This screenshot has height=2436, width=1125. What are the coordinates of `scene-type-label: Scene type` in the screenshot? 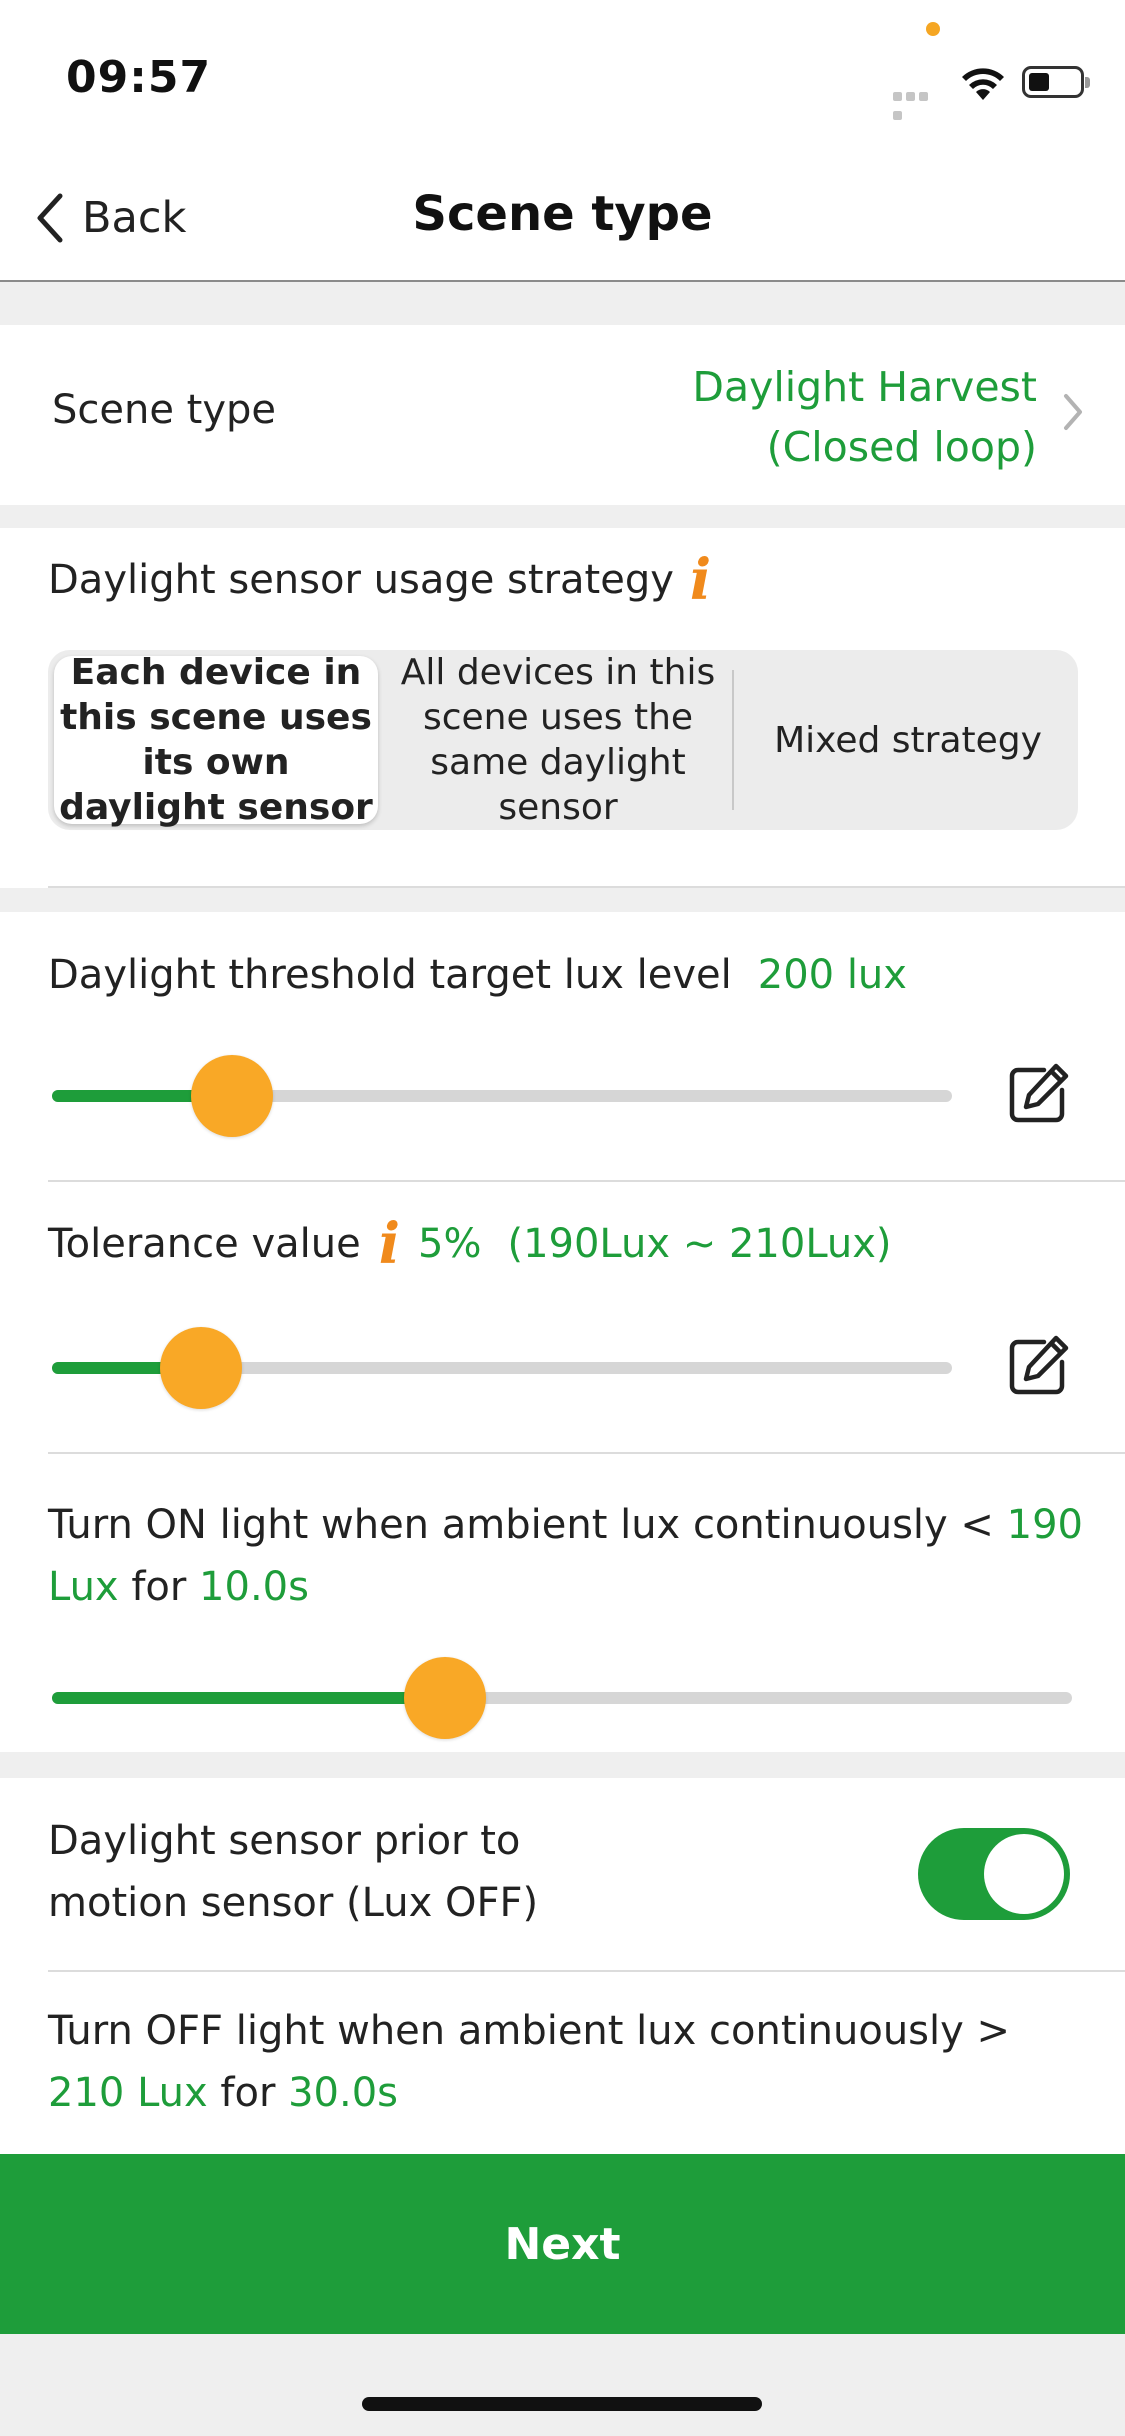 It's located at (164, 410).